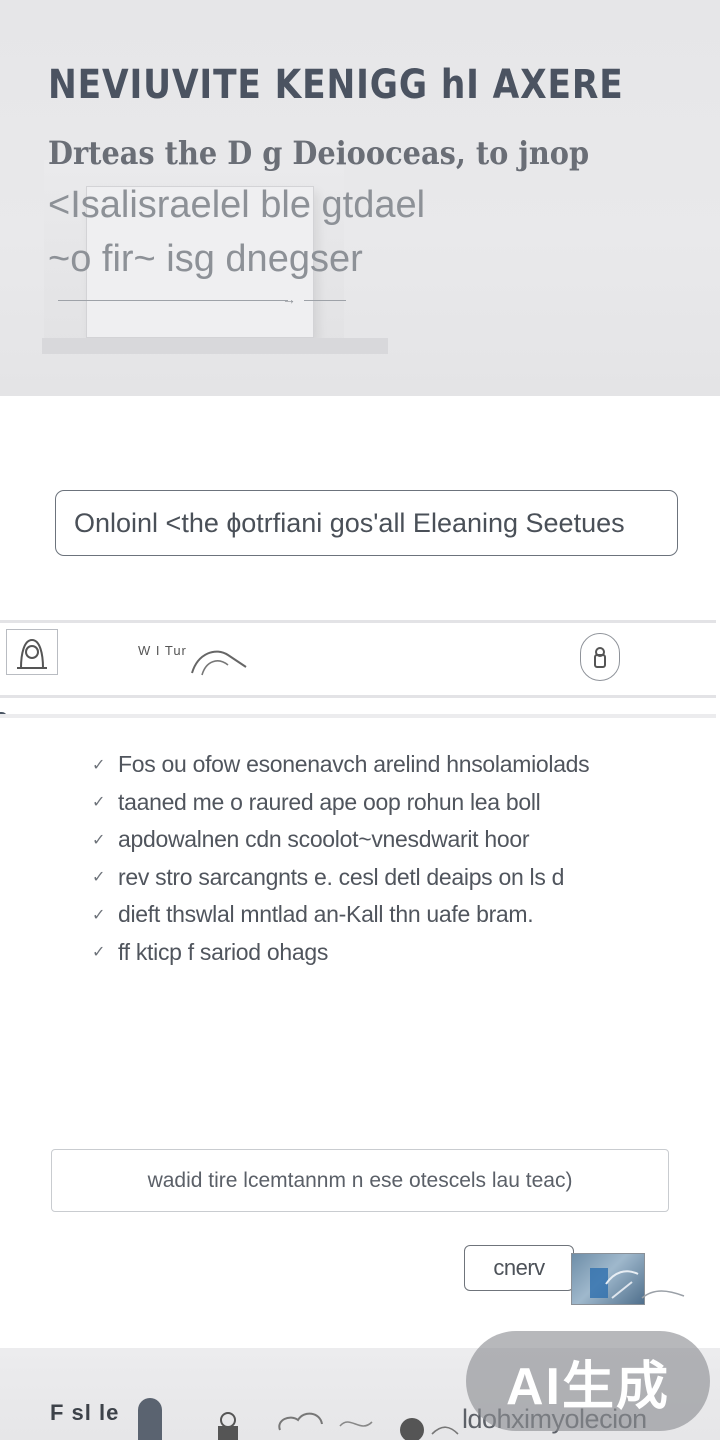 The image size is (720, 1440). Describe the element at coordinates (173, 300) in the screenshot. I see `hero-divider` at that location.